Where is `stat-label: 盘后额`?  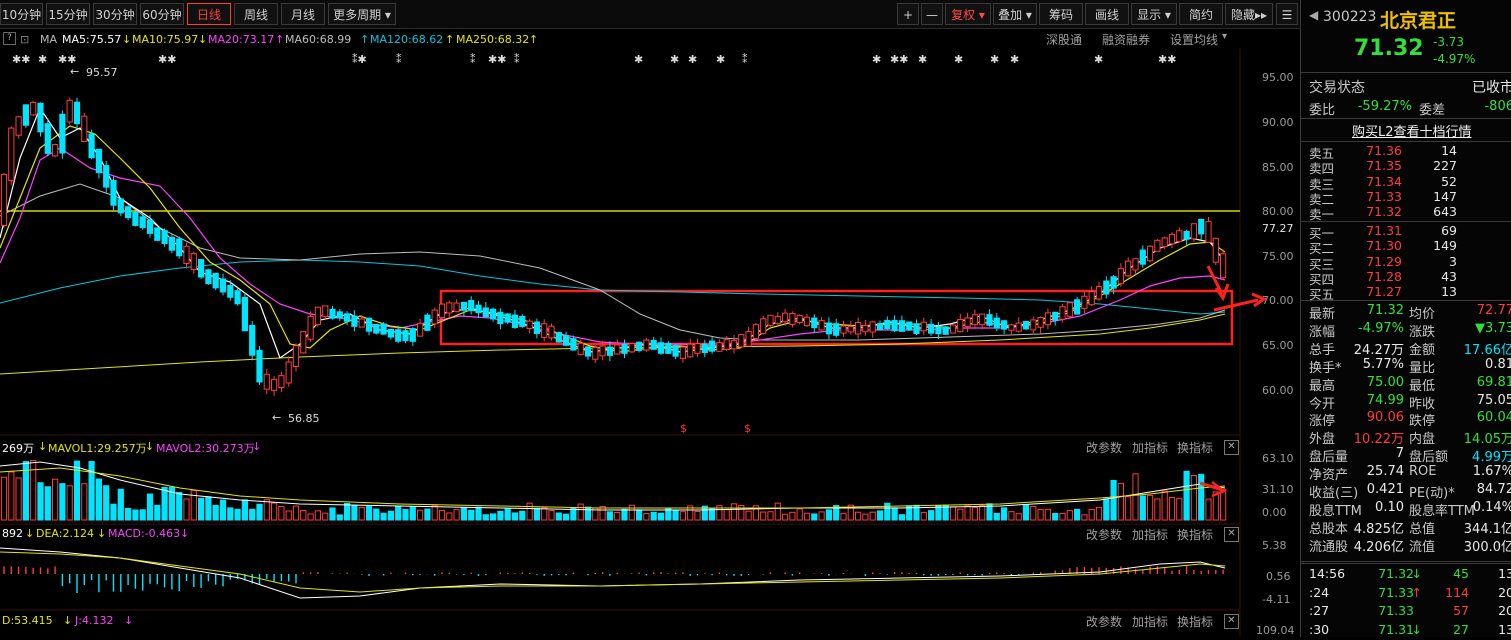 stat-label: 盘后额 is located at coordinates (1429, 458).